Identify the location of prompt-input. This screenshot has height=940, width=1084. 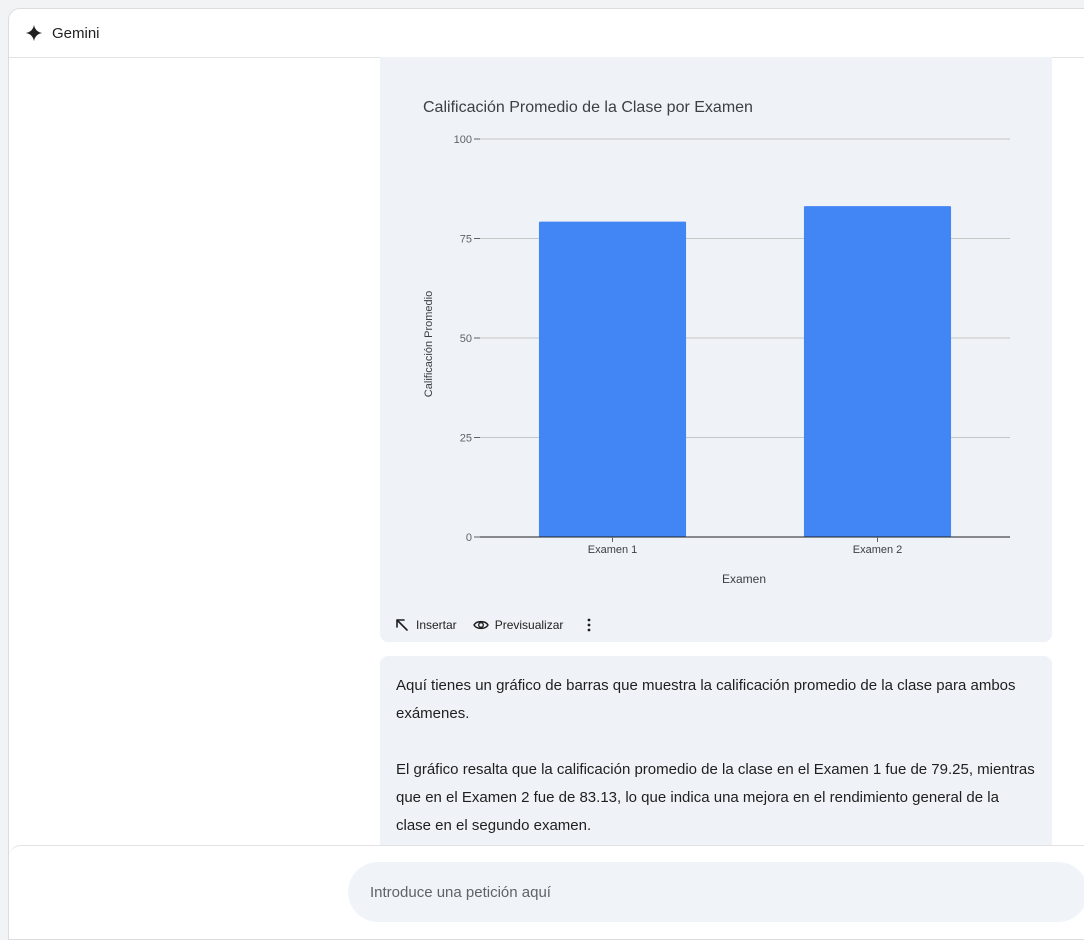
(720, 892).